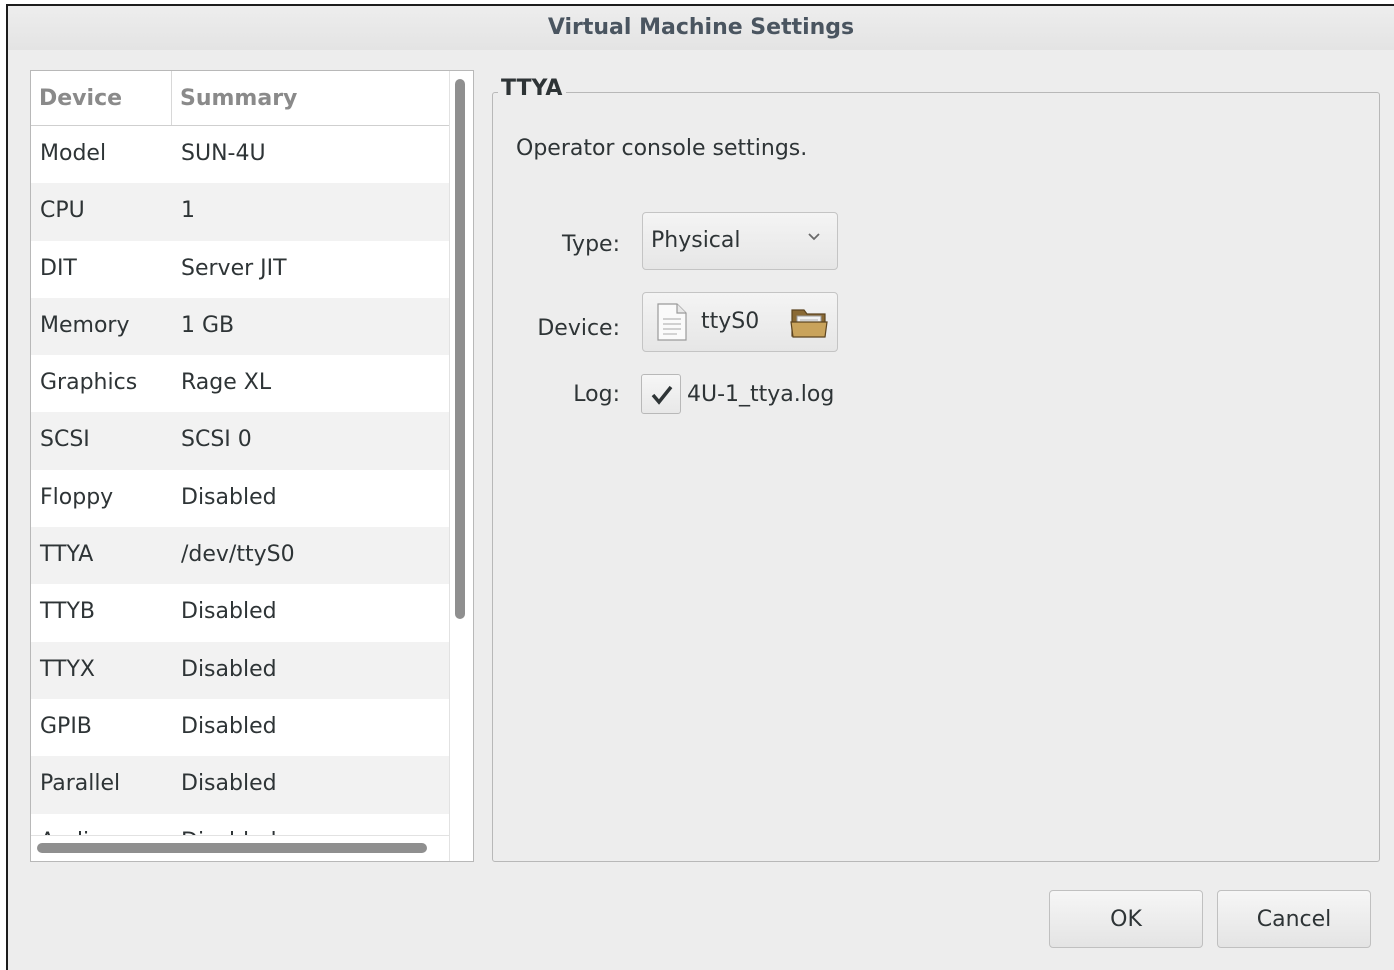 The height and width of the screenshot is (970, 1394). I want to click on device-name: SCSI, so click(65, 440).